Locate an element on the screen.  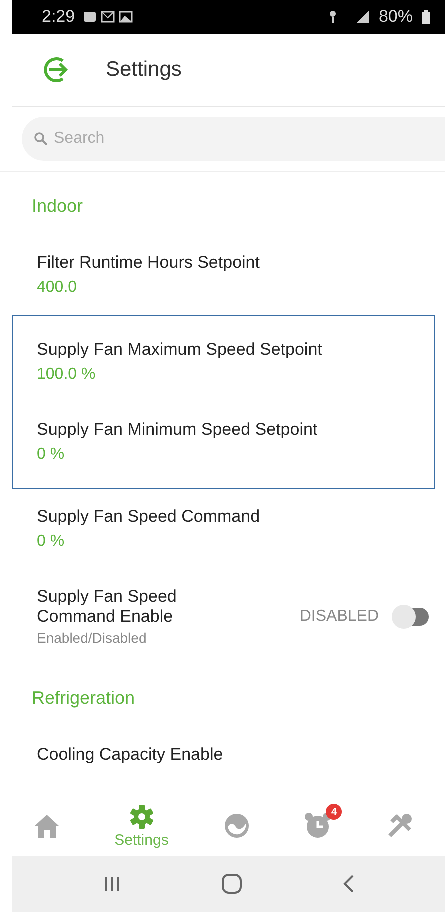
setting-hint: Enabled/Disabled is located at coordinates (92, 638).